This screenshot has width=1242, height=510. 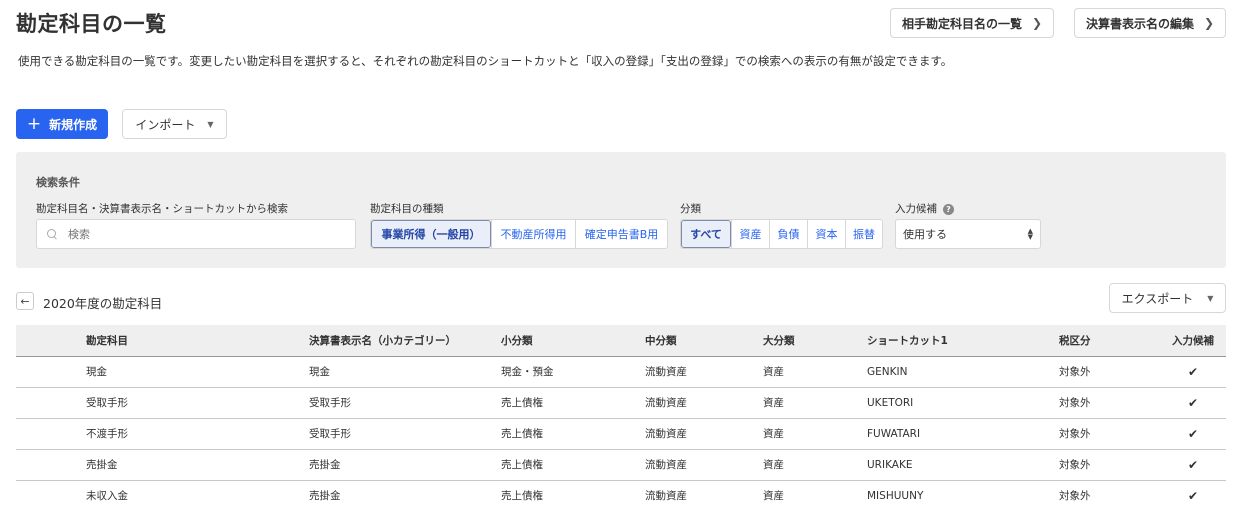 I want to click on candidate-label-wrap: 入力候補?, so click(x=924, y=208).